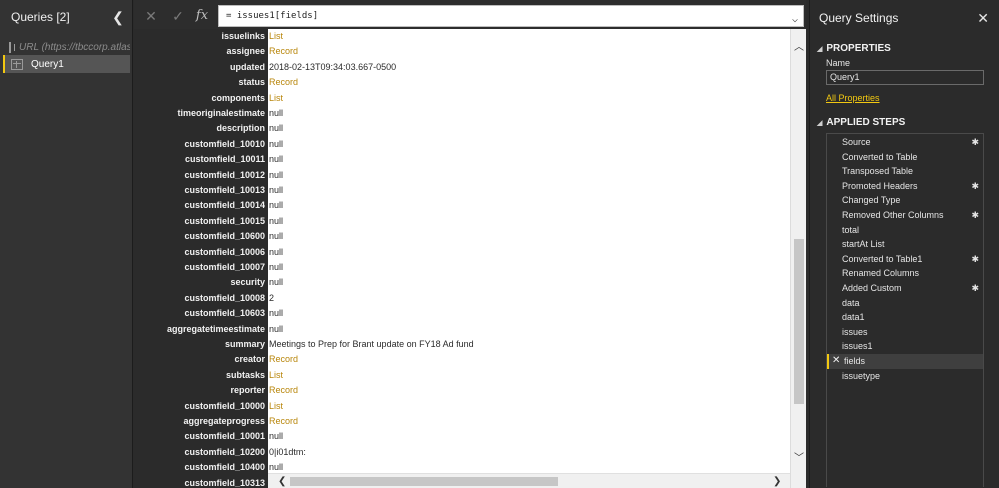 Image resolution: width=999 pixels, height=488 pixels. What do you see at coordinates (224, 482) in the screenshot?
I see `field-name: customfield_10313` at bounding box center [224, 482].